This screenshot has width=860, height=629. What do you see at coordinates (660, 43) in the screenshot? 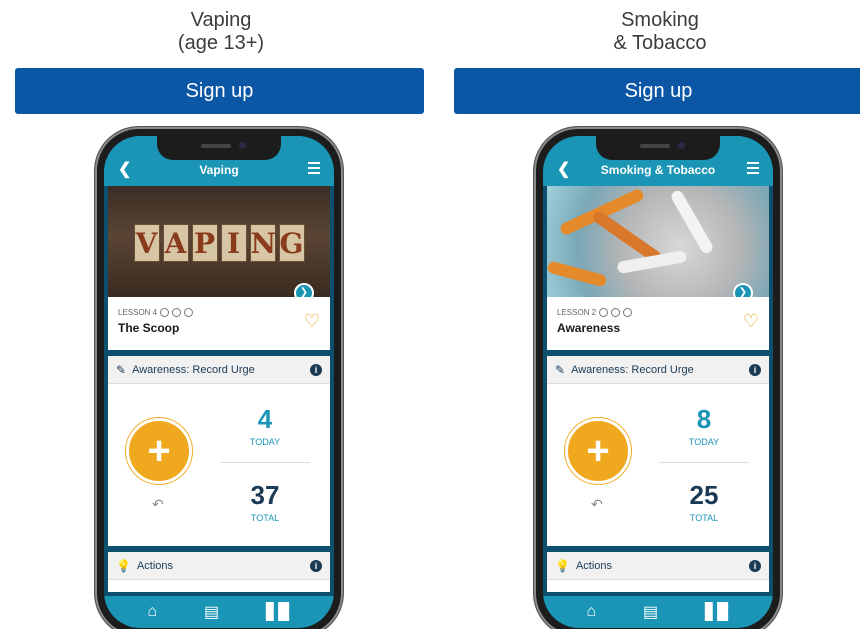
I see `program-title-line2: & Tobacco` at bounding box center [660, 43].